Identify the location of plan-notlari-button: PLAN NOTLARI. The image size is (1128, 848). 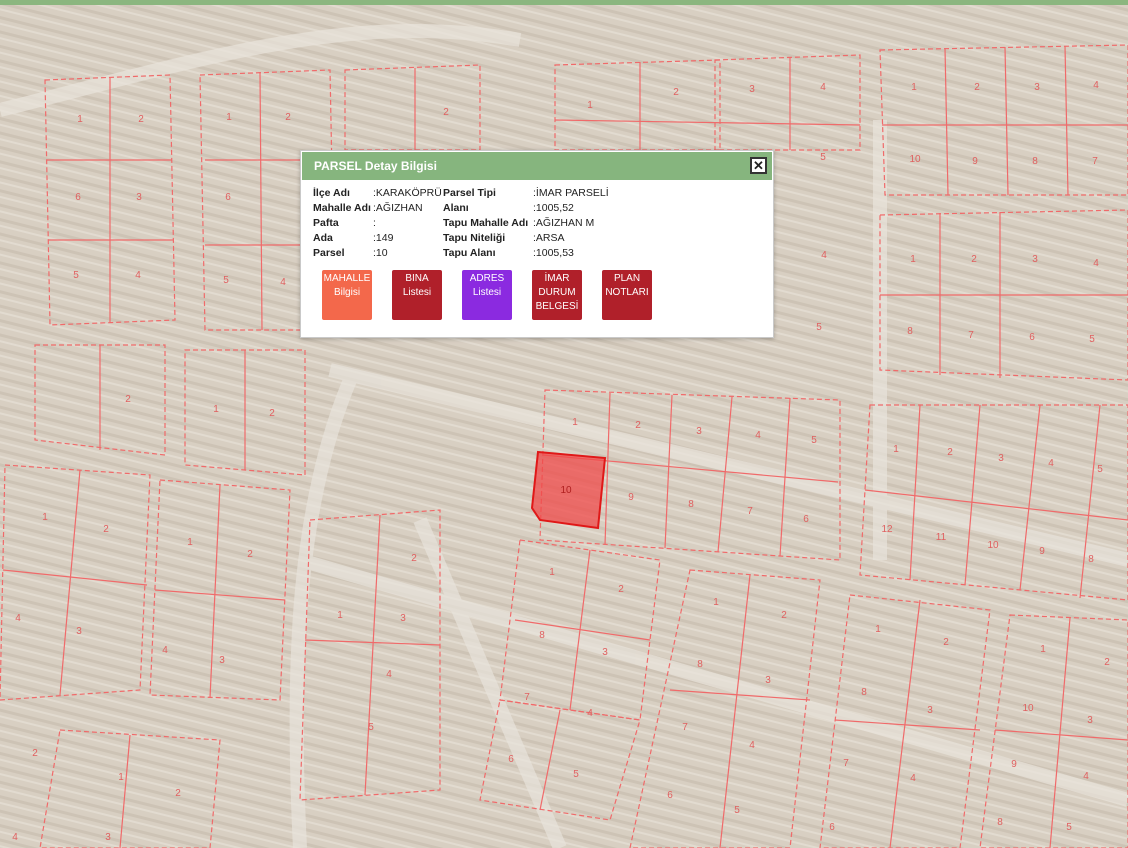
(627, 295).